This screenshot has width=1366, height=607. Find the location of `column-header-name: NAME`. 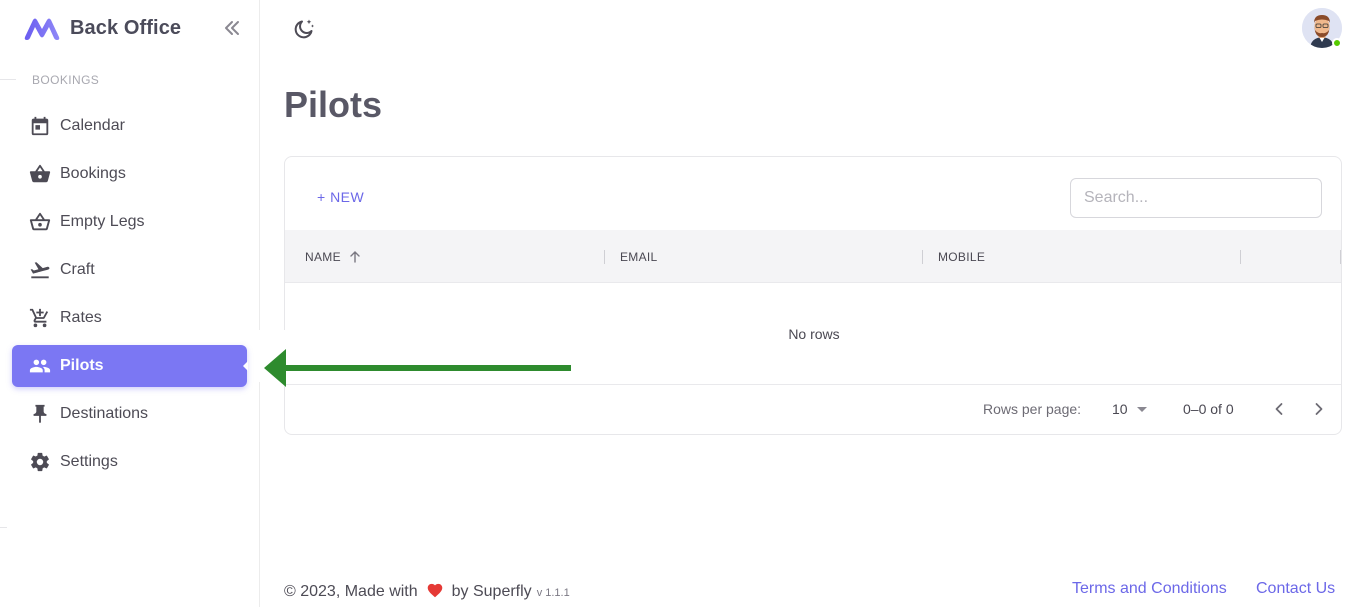

column-header-name: NAME is located at coordinates (334, 256).